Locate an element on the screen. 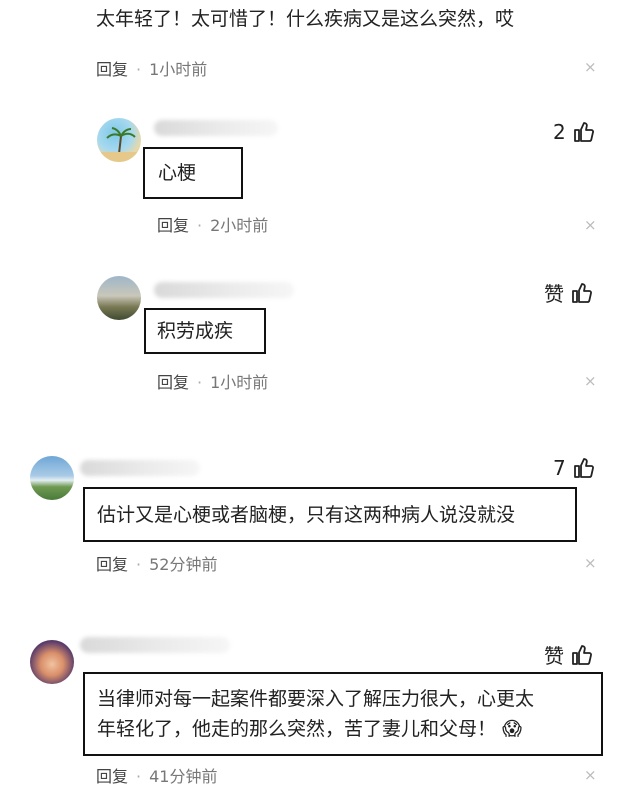 The width and height of the screenshot is (640, 805). comment-meta: 回复 · 41分钟前 is located at coordinates (157, 776).